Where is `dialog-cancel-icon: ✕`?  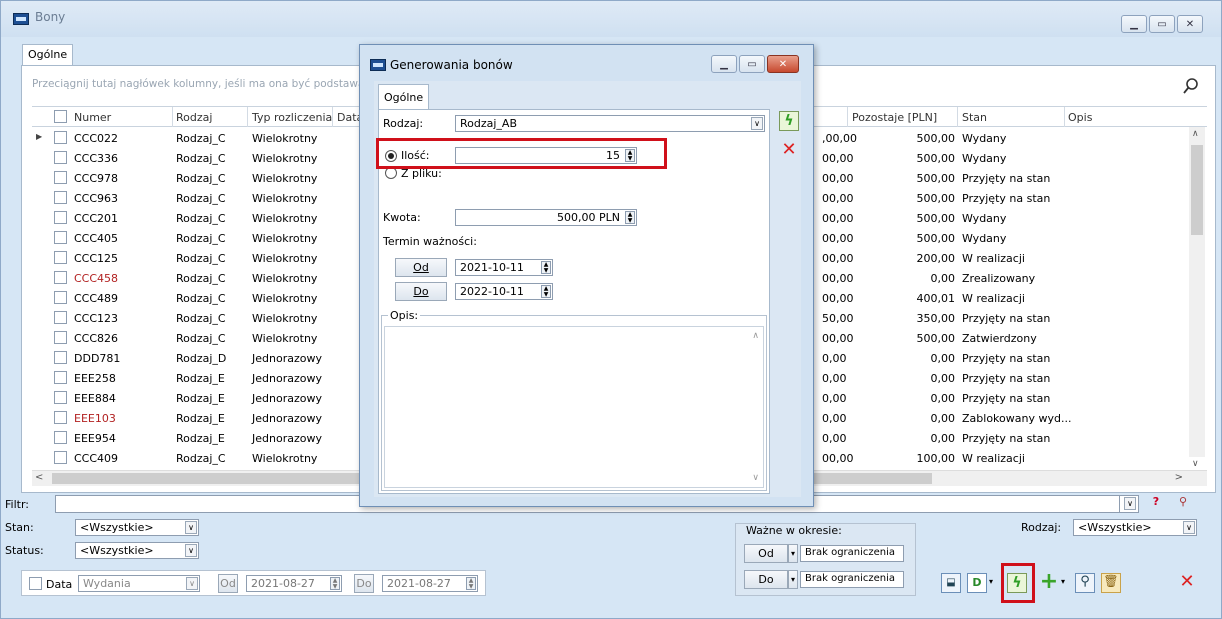
dialog-cancel-icon: ✕ is located at coordinates (789, 151).